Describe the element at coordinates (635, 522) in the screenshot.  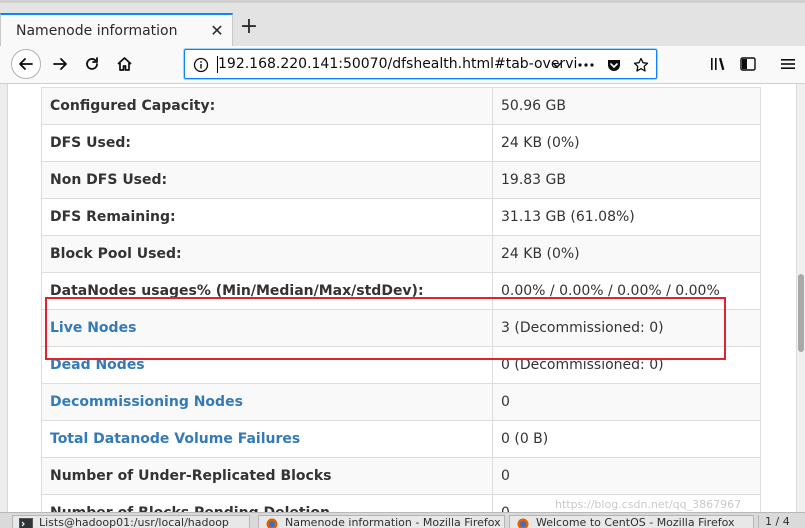
I see `taskbar-item-label: Welcome to CentOS - Mozilla Firefox` at that location.